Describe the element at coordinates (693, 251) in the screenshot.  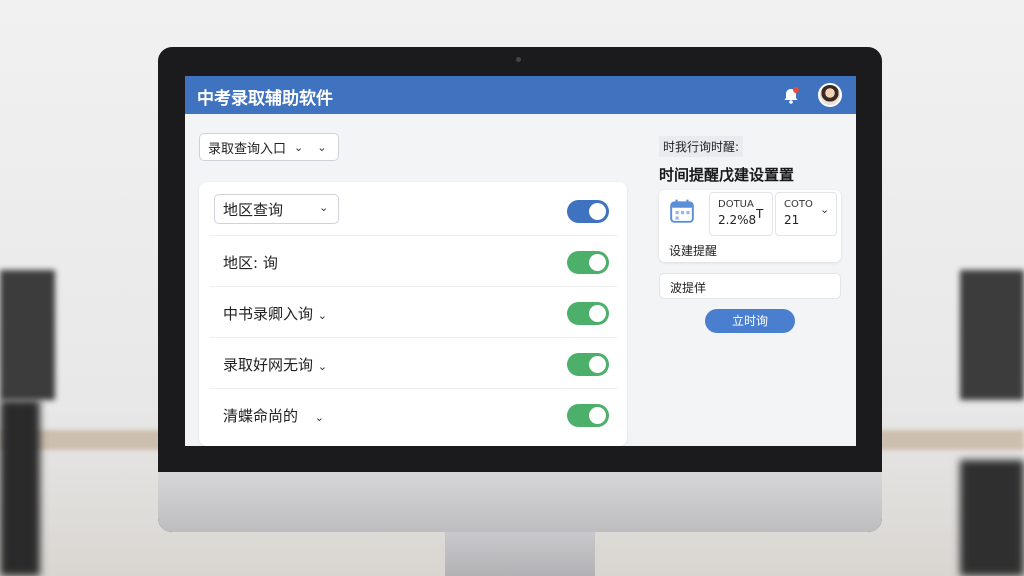
I see `set-reminder-label: 设建提醒` at that location.